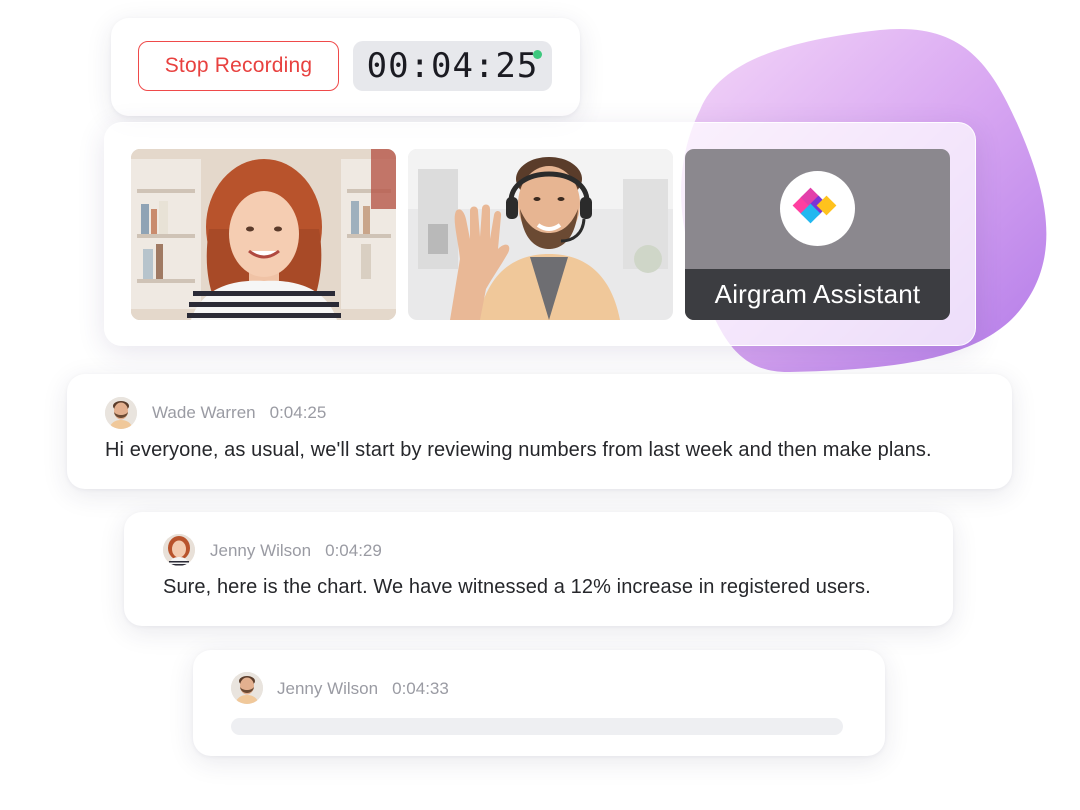 The image size is (1080, 810). Describe the element at coordinates (817, 294) in the screenshot. I see `assistant-name-label: Airgram Assistant` at that location.